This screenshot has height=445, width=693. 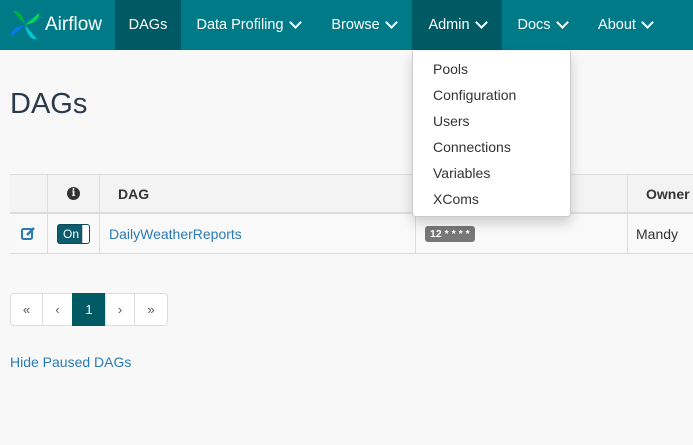 I want to click on nav-dags-label: DAGs, so click(x=148, y=25).